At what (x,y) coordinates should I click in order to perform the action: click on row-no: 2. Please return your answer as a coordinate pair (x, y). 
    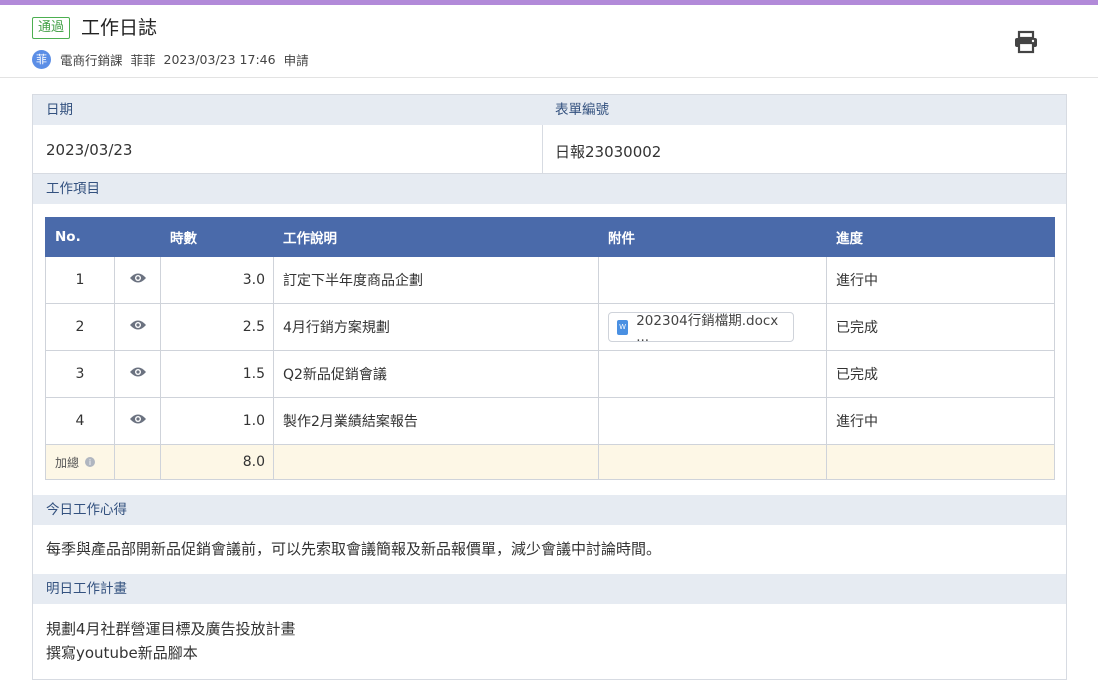
    Looking at the image, I should click on (80, 327).